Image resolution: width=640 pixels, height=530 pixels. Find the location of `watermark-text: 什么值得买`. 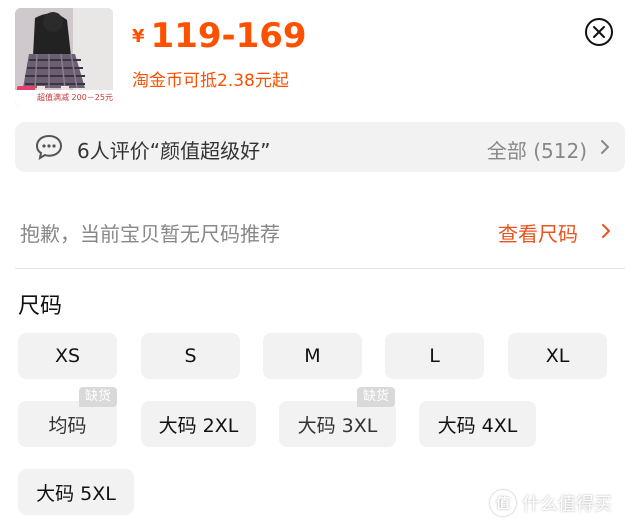

watermark-text: 什么值得买 is located at coordinates (567, 504).